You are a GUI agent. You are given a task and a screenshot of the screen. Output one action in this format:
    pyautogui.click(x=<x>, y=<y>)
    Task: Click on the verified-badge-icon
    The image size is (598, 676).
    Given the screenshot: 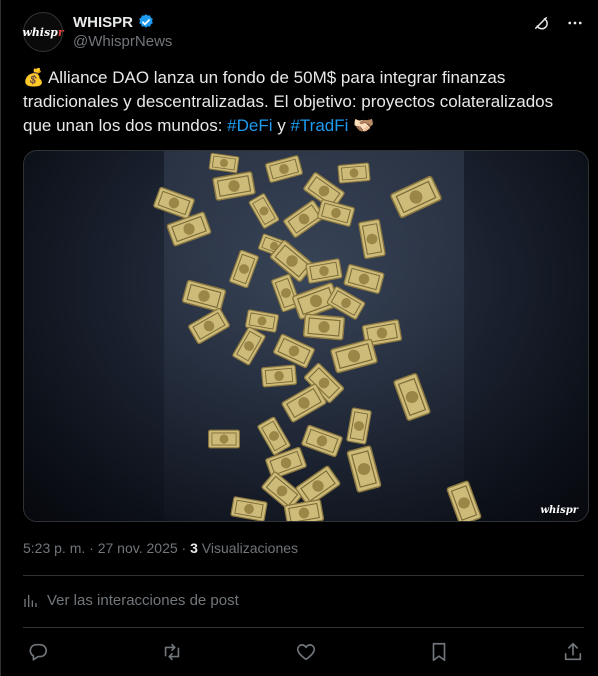 What is the action you would take?
    pyautogui.click(x=146, y=22)
    